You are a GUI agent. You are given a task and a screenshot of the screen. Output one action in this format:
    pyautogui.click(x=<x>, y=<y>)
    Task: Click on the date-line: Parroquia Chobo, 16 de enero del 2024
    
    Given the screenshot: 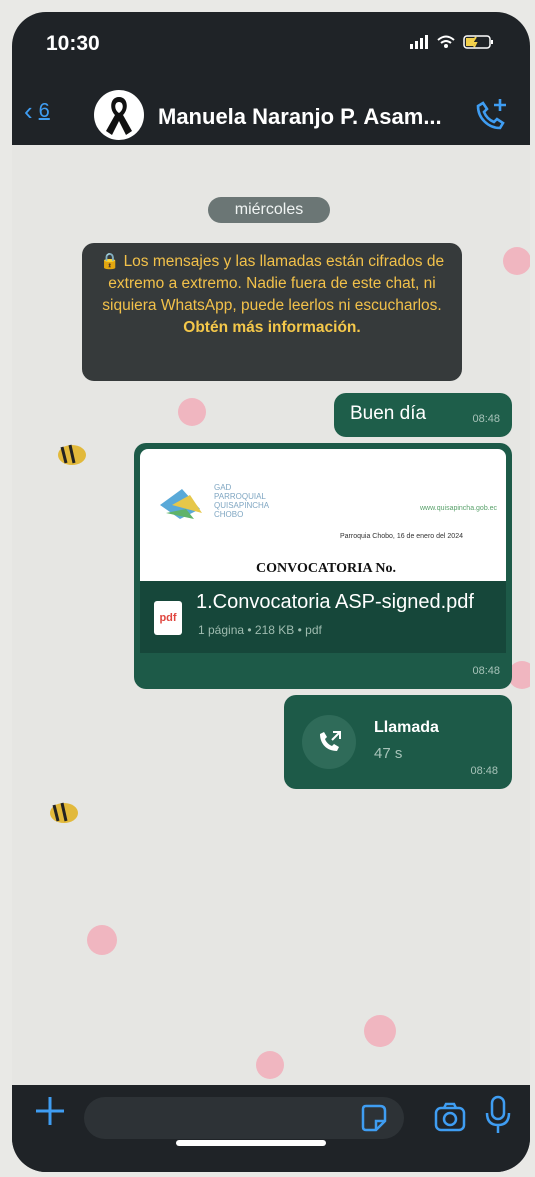 What is the action you would take?
    pyautogui.click(x=401, y=536)
    